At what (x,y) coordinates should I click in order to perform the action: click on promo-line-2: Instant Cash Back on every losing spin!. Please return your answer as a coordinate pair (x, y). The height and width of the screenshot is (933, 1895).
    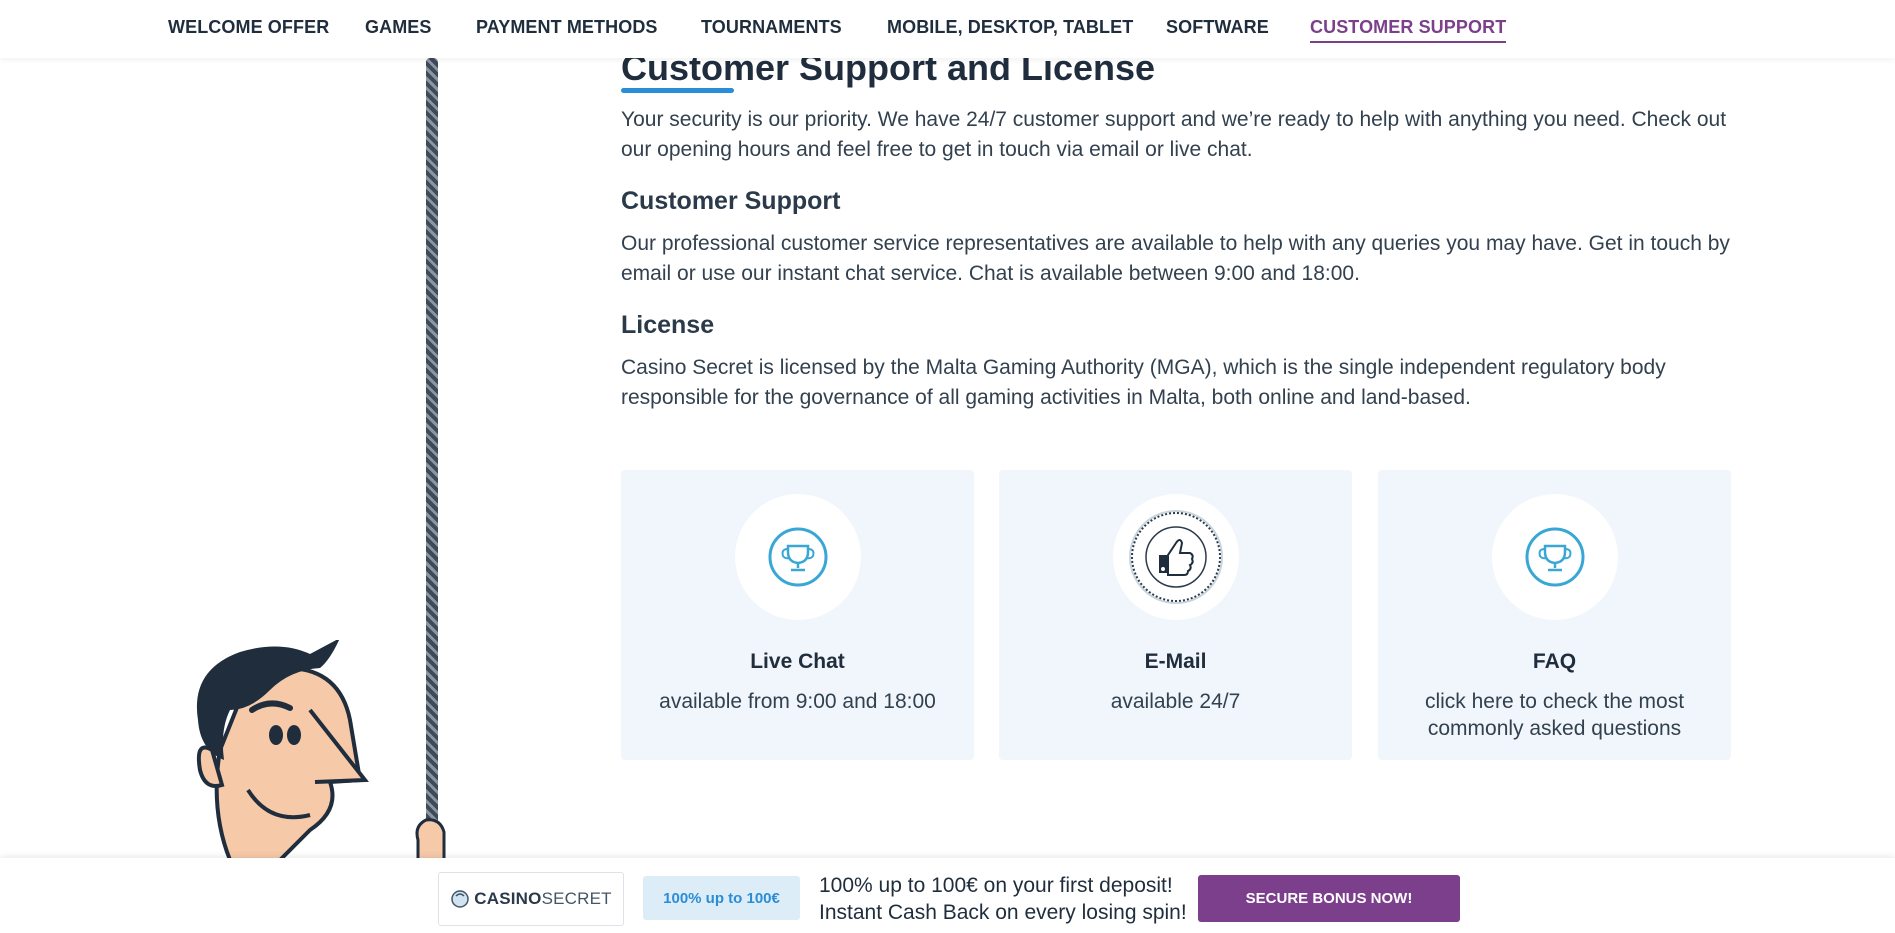
    Looking at the image, I should click on (1003, 912).